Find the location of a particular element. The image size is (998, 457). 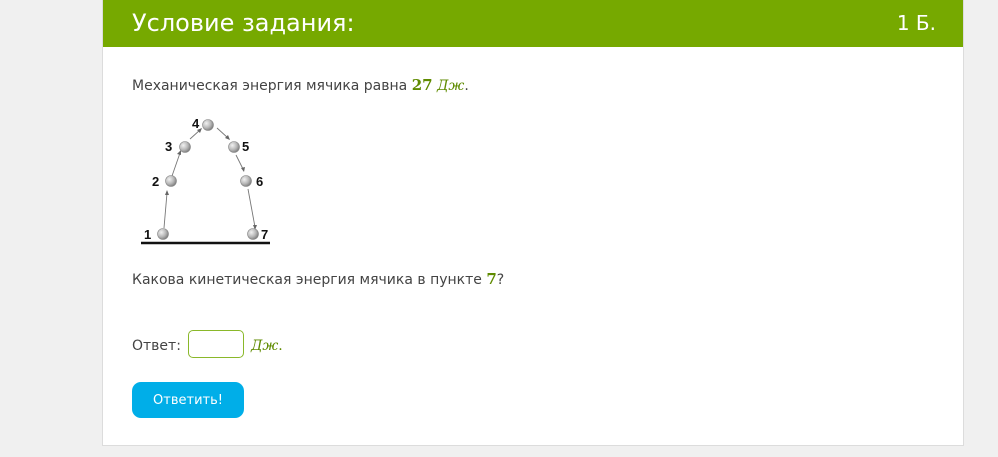

question-suffix: ? is located at coordinates (500, 280).